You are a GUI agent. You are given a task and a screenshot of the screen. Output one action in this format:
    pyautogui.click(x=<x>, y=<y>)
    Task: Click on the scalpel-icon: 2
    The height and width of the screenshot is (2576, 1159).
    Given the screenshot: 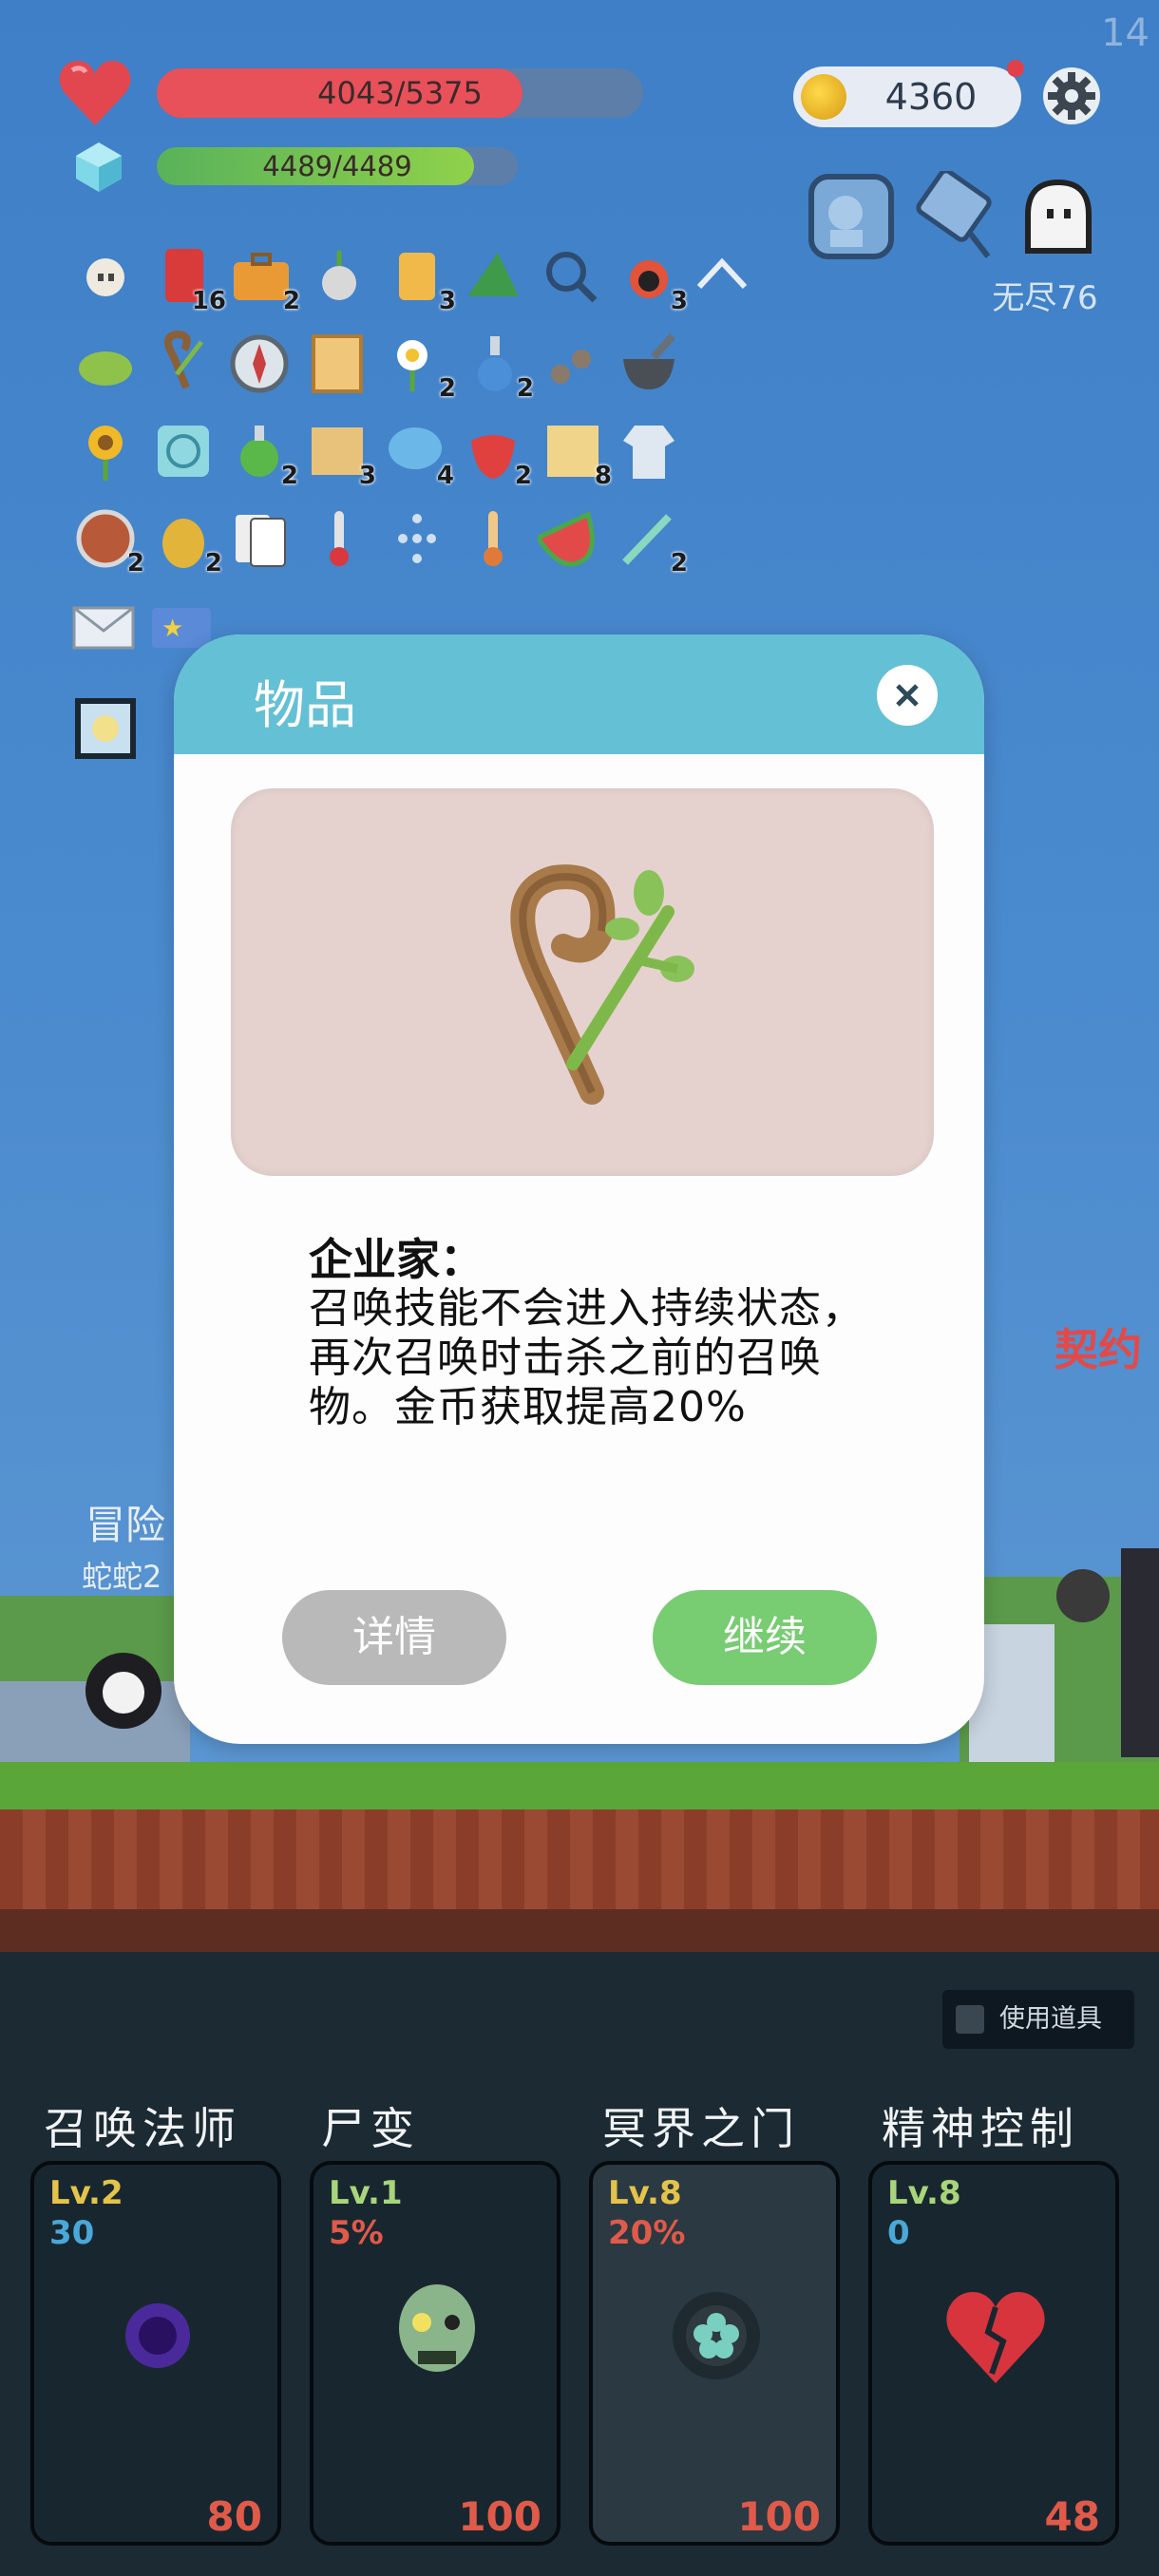 What is the action you would take?
    pyautogui.click(x=652, y=541)
    